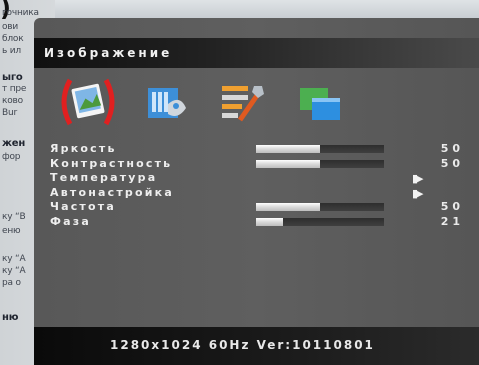 The image size is (479, 365). I want to click on contrast-slider, so click(320, 163).